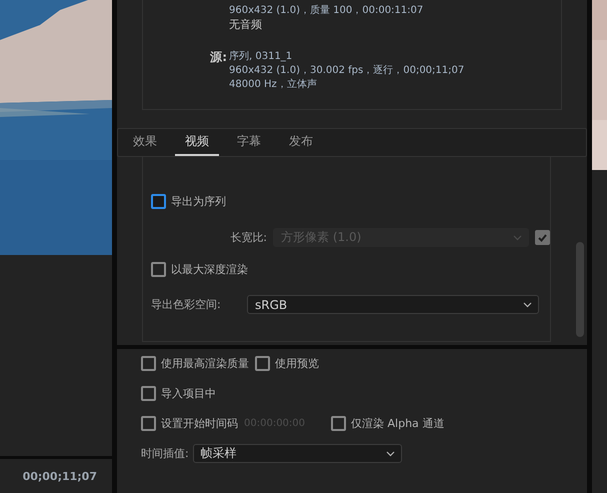  What do you see at coordinates (297, 363) in the screenshot?
I see `checkbox-label: 使用预览` at bounding box center [297, 363].